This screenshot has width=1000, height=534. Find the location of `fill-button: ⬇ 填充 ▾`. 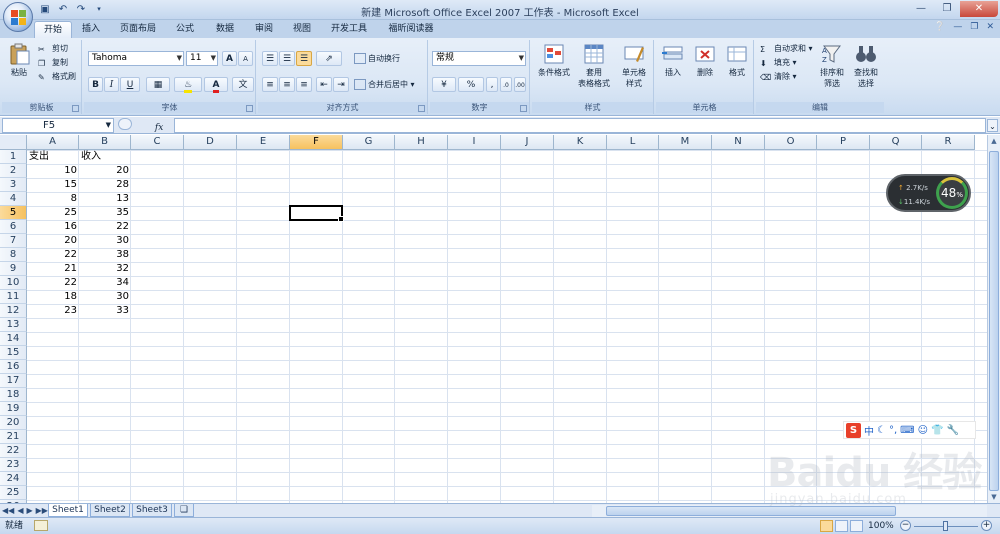

fill-button: ⬇ 填充 ▾ is located at coordinates (778, 62).